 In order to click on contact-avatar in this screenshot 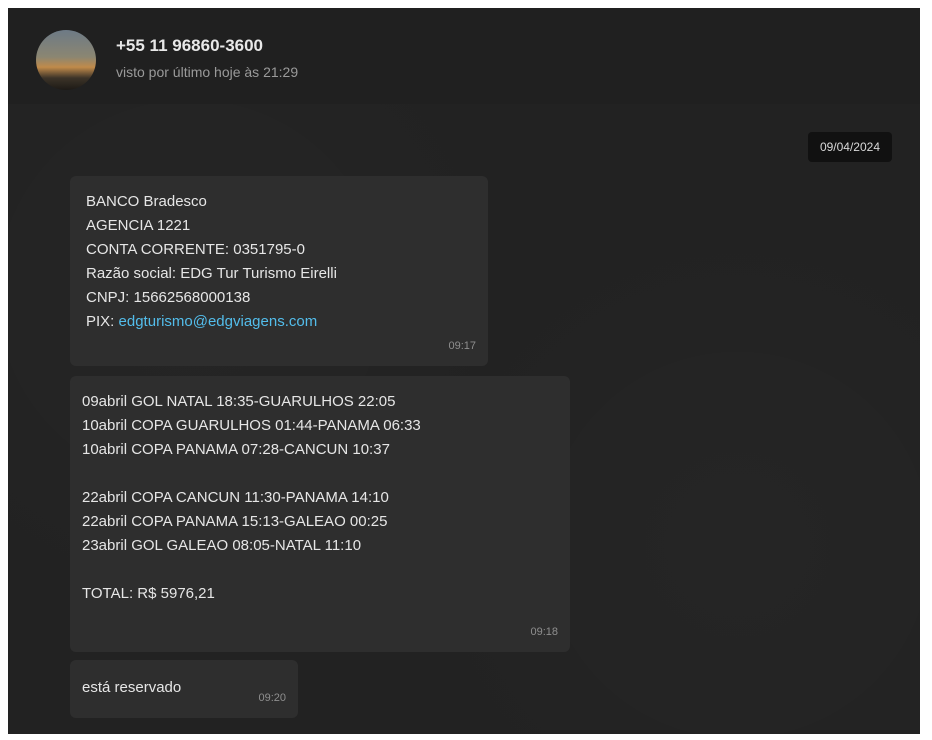, I will do `click(66, 60)`.